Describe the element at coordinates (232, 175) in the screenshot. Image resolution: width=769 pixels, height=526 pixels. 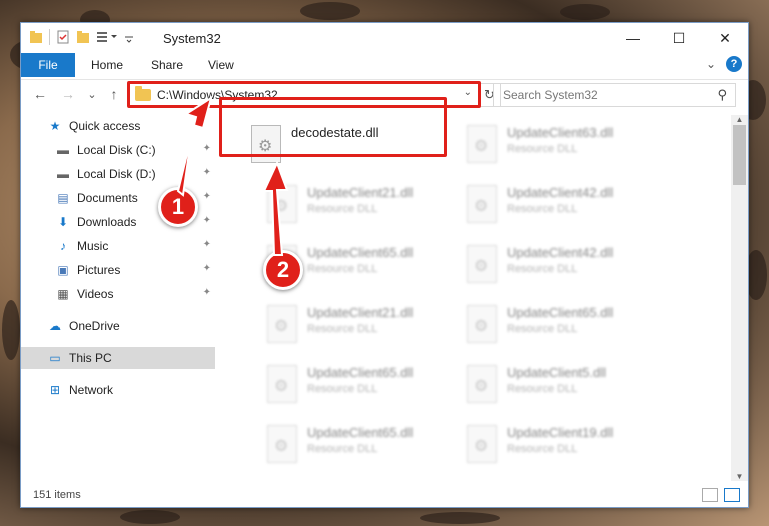
I see `annotation-arrows` at that location.